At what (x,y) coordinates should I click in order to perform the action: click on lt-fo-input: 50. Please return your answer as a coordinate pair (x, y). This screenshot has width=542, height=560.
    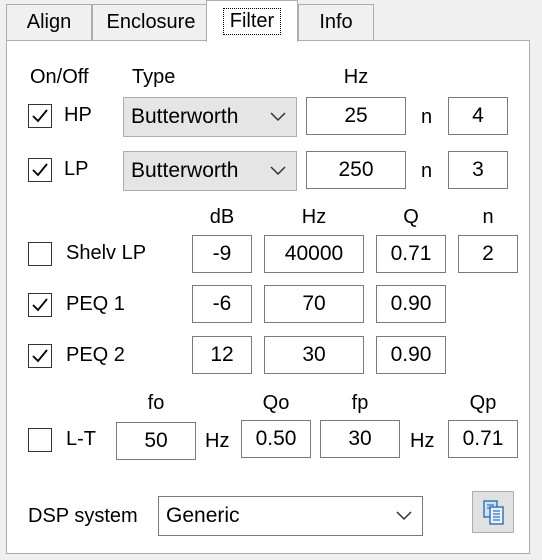
    Looking at the image, I should click on (156, 441).